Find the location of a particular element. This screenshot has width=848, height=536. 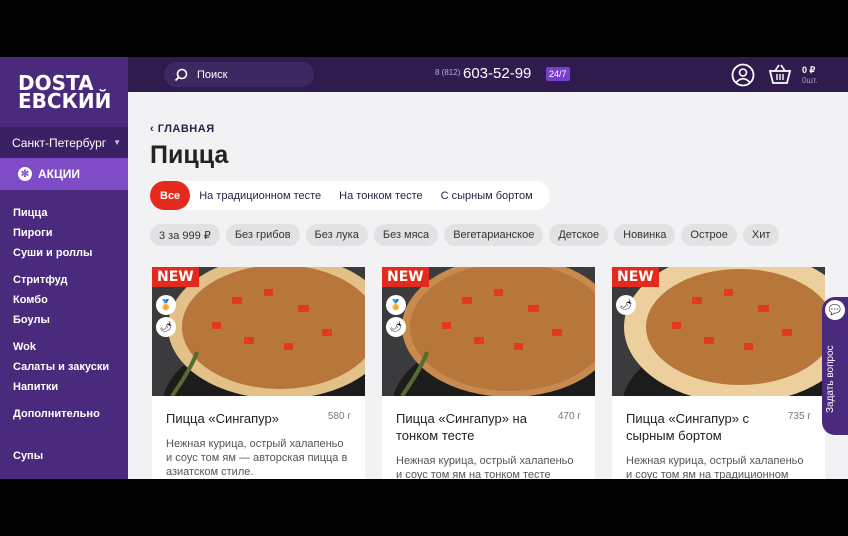

filter-chip: Острое is located at coordinates (709, 235).